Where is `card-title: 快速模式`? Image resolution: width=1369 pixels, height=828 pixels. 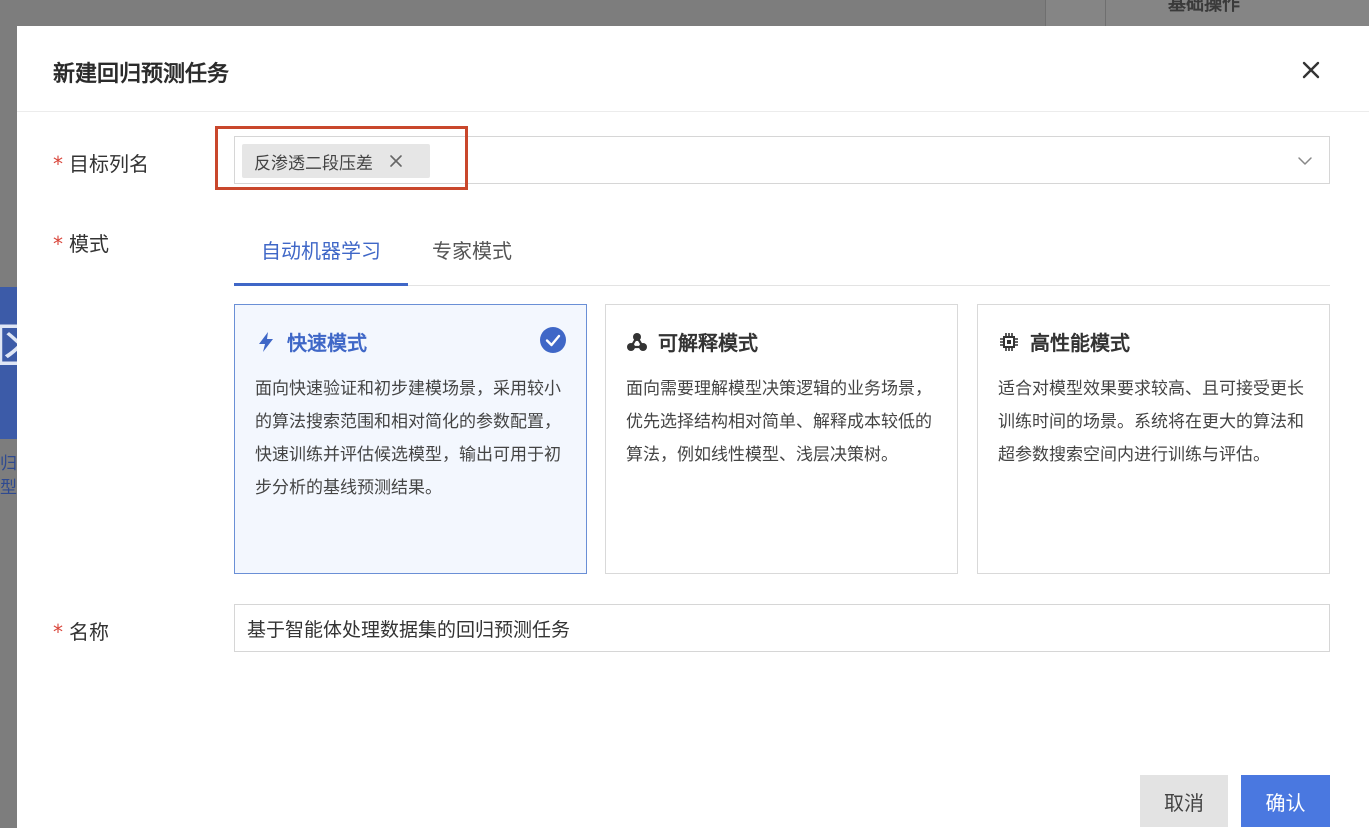
card-title: 快速模式 is located at coordinates (327, 343).